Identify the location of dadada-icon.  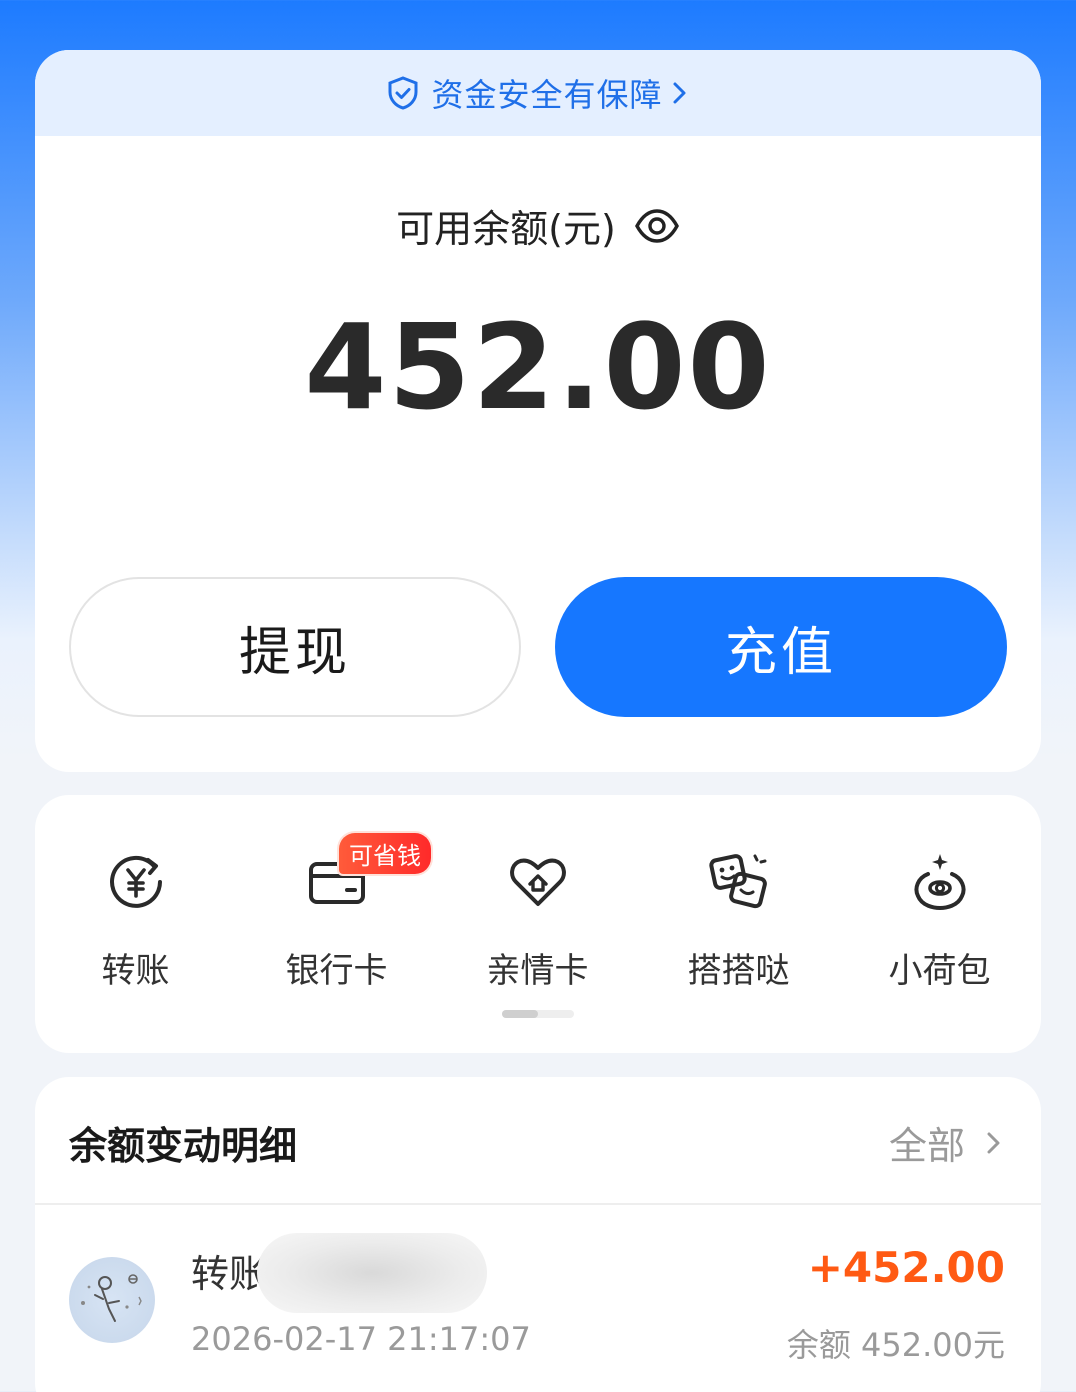
(737, 881).